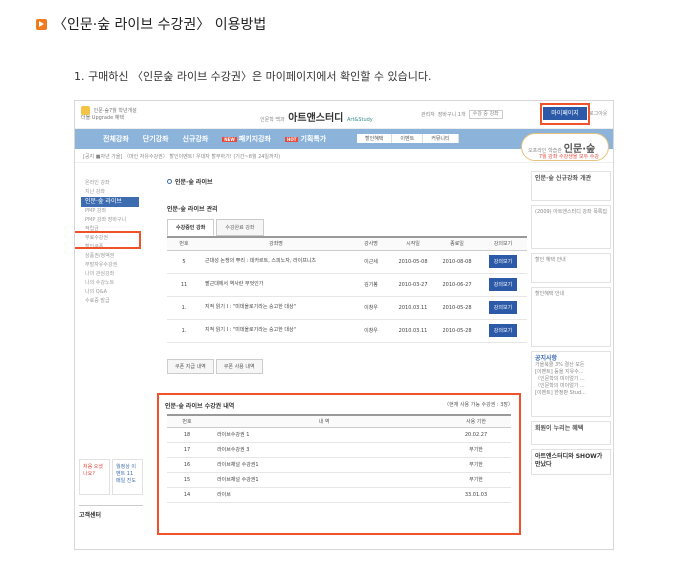 This screenshot has height=567, width=680. I want to click on tab-in-progress: 수강중인 강좌, so click(191, 227).